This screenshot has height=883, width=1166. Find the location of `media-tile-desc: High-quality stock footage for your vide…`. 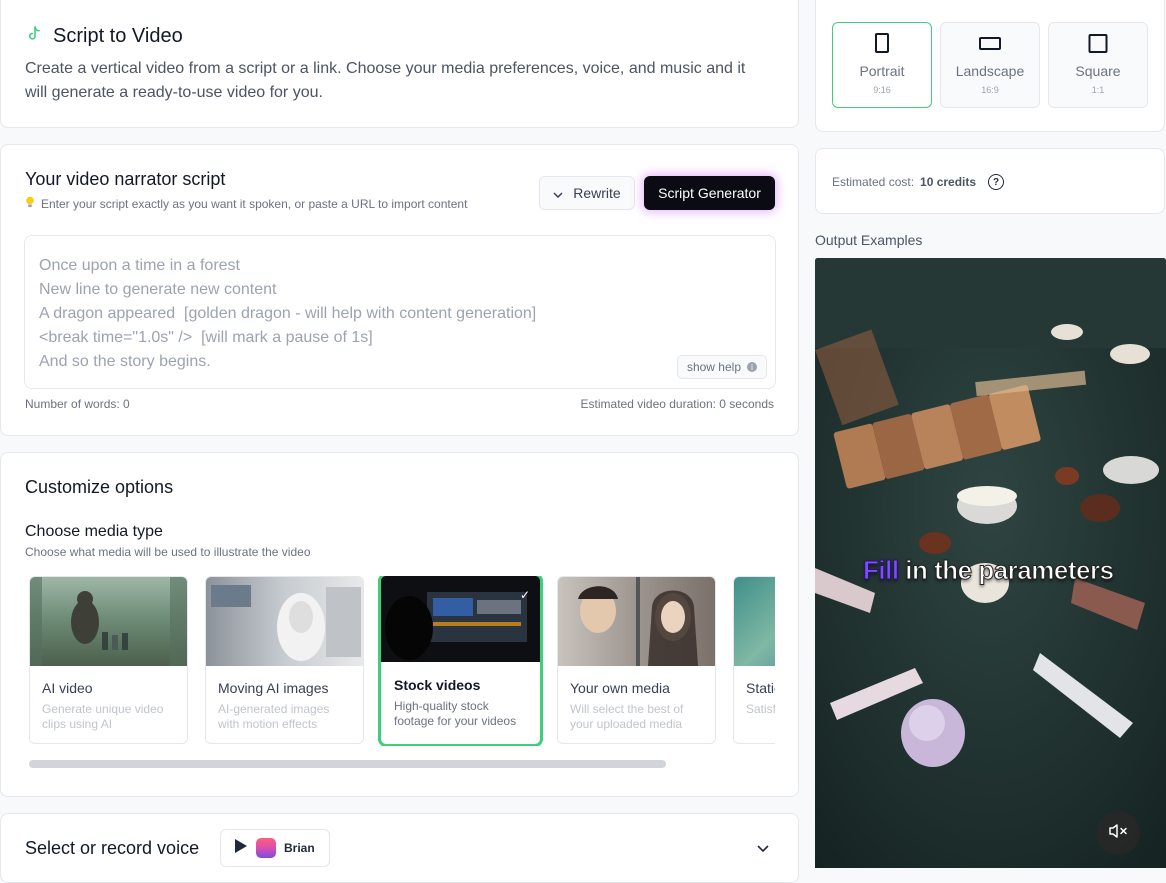

media-tile-desc: High-quality stock footage for your vide… is located at coordinates (455, 713).